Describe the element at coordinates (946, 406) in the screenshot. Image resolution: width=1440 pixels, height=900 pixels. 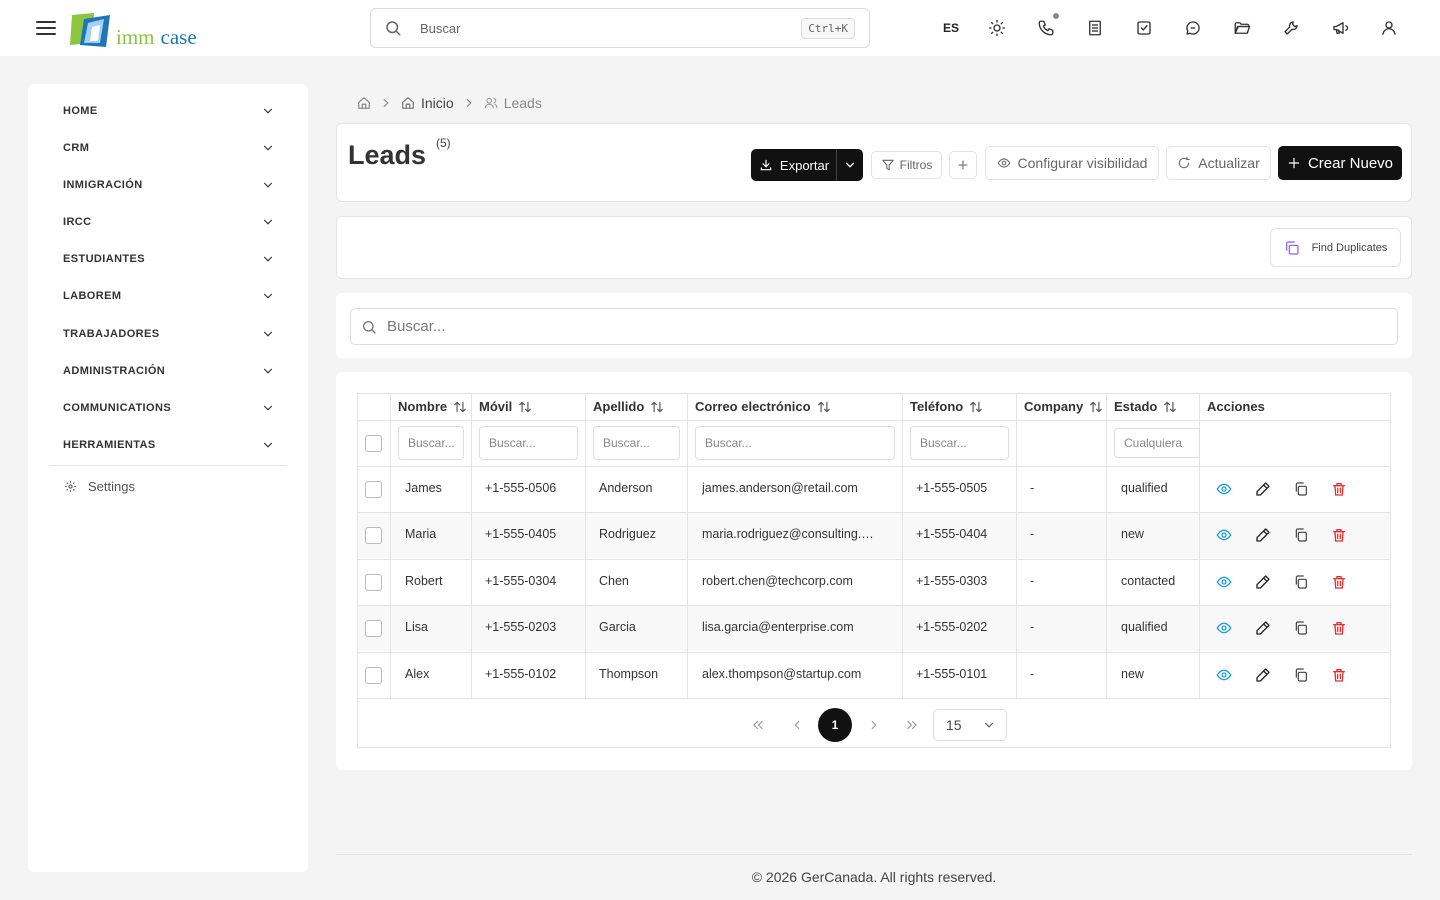
I see `column-header-telefono: Teléfono` at that location.